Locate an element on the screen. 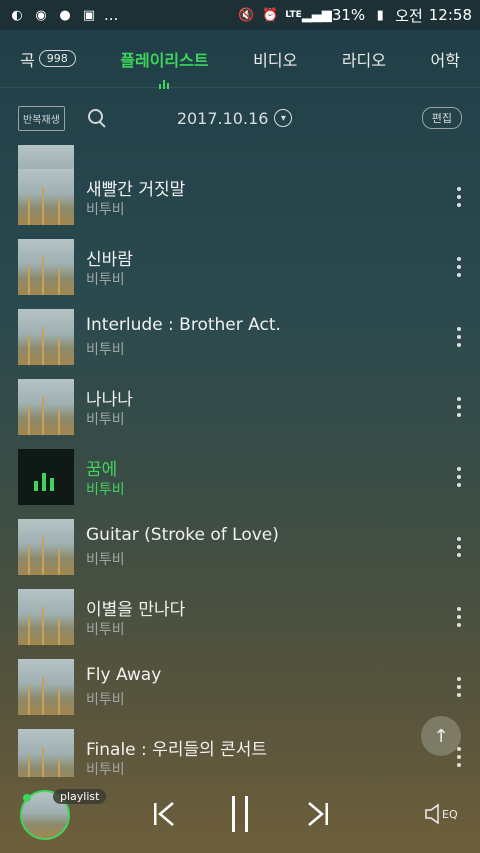 This screenshot has width=480, height=853. battery-icon: ▮ is located at coordinates (380, 15).